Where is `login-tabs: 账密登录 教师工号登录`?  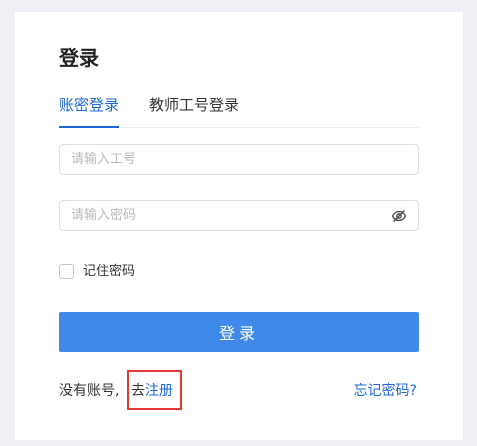 login-tabs: 账密登录 教师工号登录 is located at coordinates (239, 109).